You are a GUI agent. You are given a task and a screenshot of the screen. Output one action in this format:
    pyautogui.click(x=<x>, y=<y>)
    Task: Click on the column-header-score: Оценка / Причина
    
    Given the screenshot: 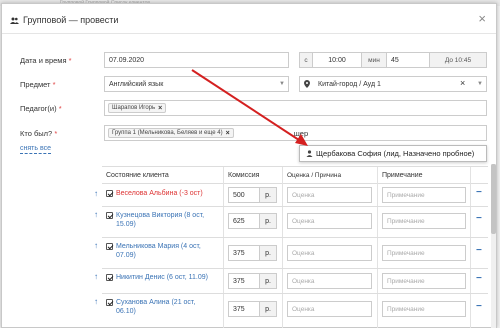 What is the action you would take?
    pyautogui.click(x=314, y=175)
    